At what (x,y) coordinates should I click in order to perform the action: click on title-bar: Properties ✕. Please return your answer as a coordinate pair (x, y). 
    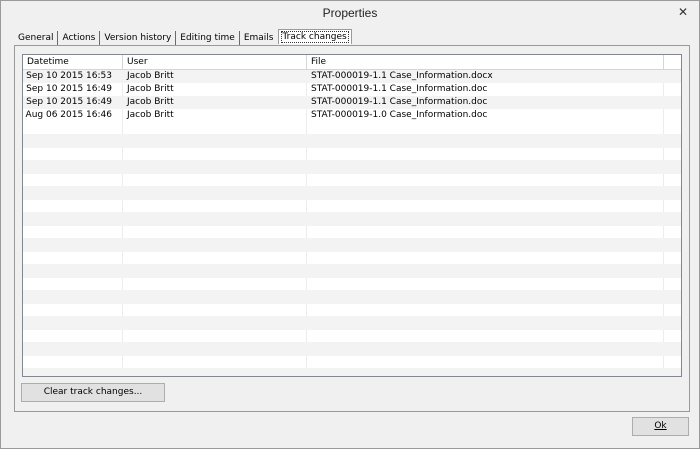
    Looking at the image, I should click on (350, 13).